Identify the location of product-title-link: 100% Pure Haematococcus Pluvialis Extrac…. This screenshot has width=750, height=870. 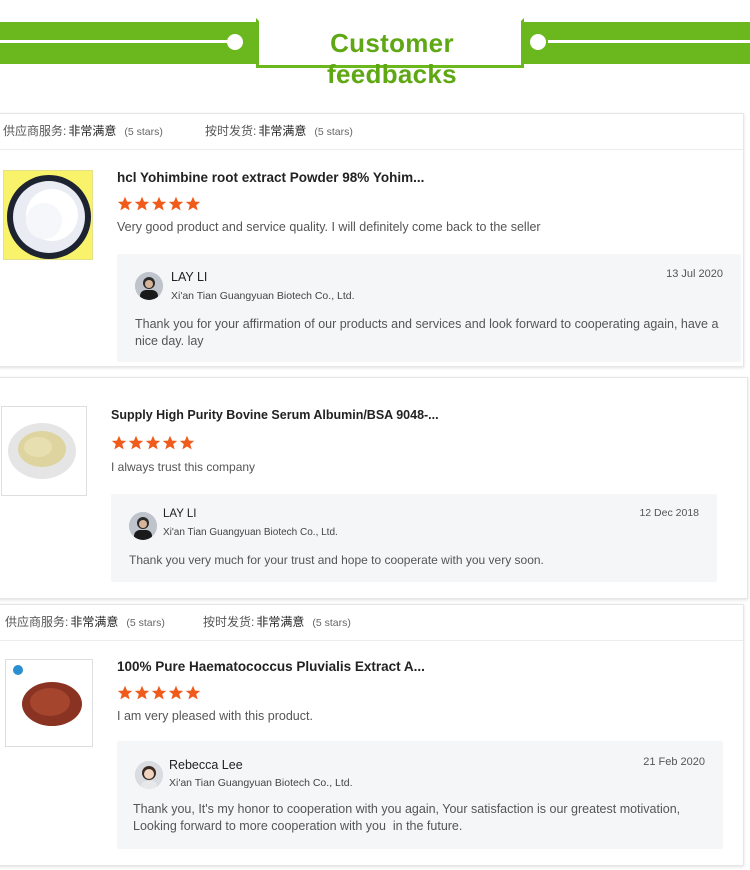
(271, 666).